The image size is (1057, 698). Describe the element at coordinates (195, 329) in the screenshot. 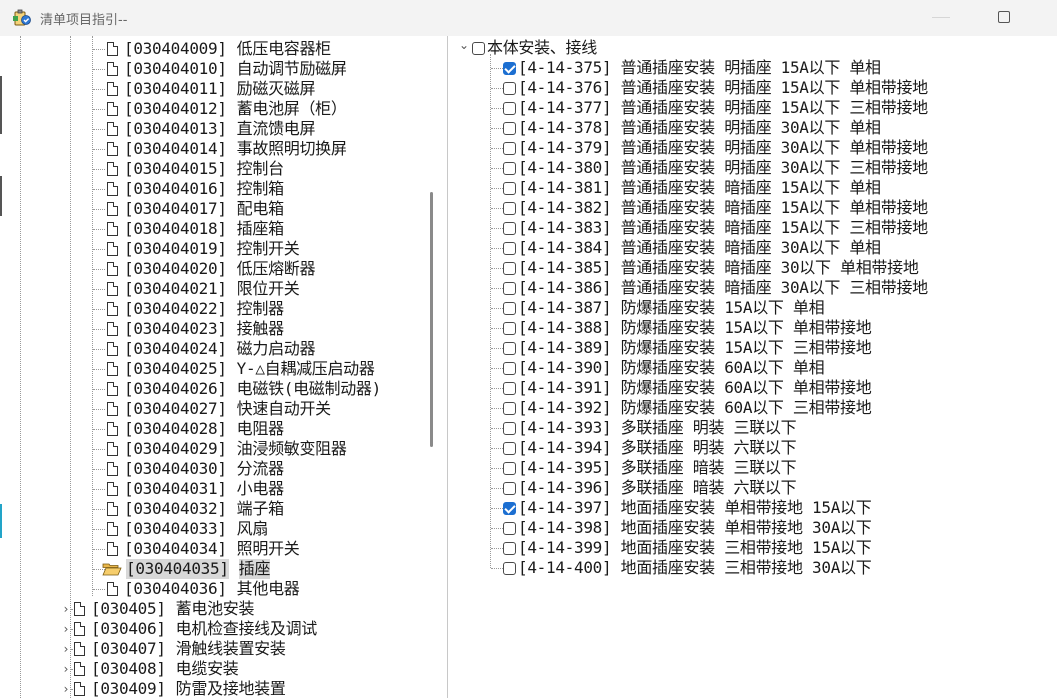

I see `tree-item: [030404023] 接触器` at that location.